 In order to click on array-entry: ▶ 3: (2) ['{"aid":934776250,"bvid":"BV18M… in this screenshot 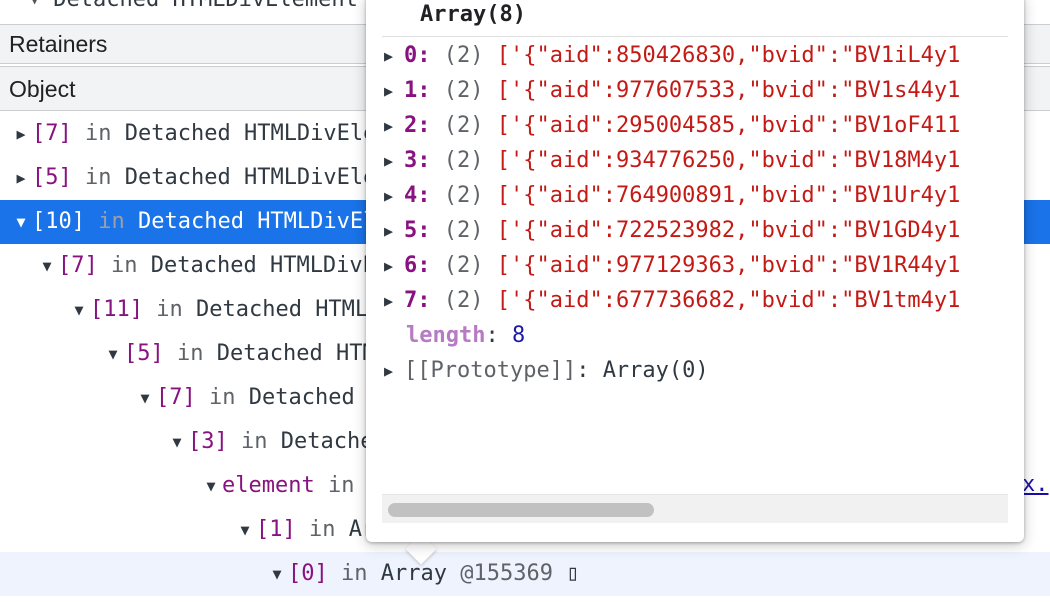, I will do `click(697, 160)`.